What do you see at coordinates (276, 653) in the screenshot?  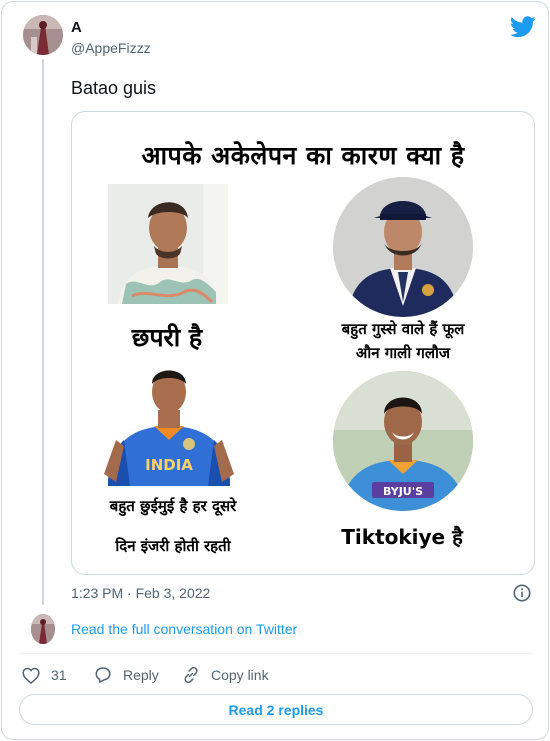 I see `divider` at bounding box center [276, 653].